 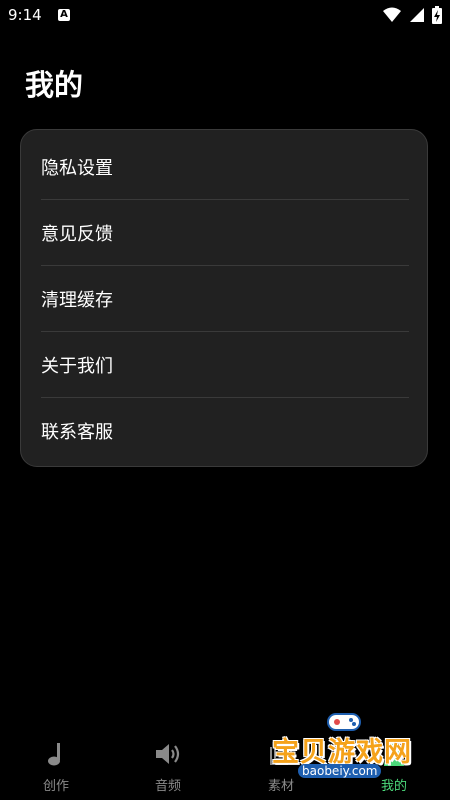 I want to click on menu-item-clear-cache: 清理缓存, so click(x=225, y=299).